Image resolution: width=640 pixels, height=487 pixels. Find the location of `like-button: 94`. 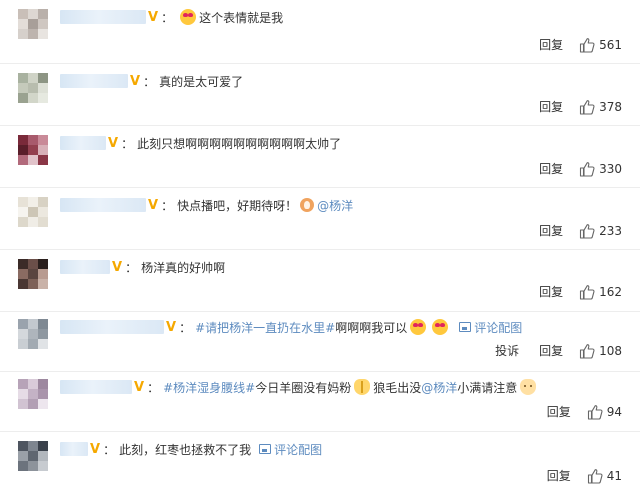

like-button: 94 is located at coordinates (604, 412).